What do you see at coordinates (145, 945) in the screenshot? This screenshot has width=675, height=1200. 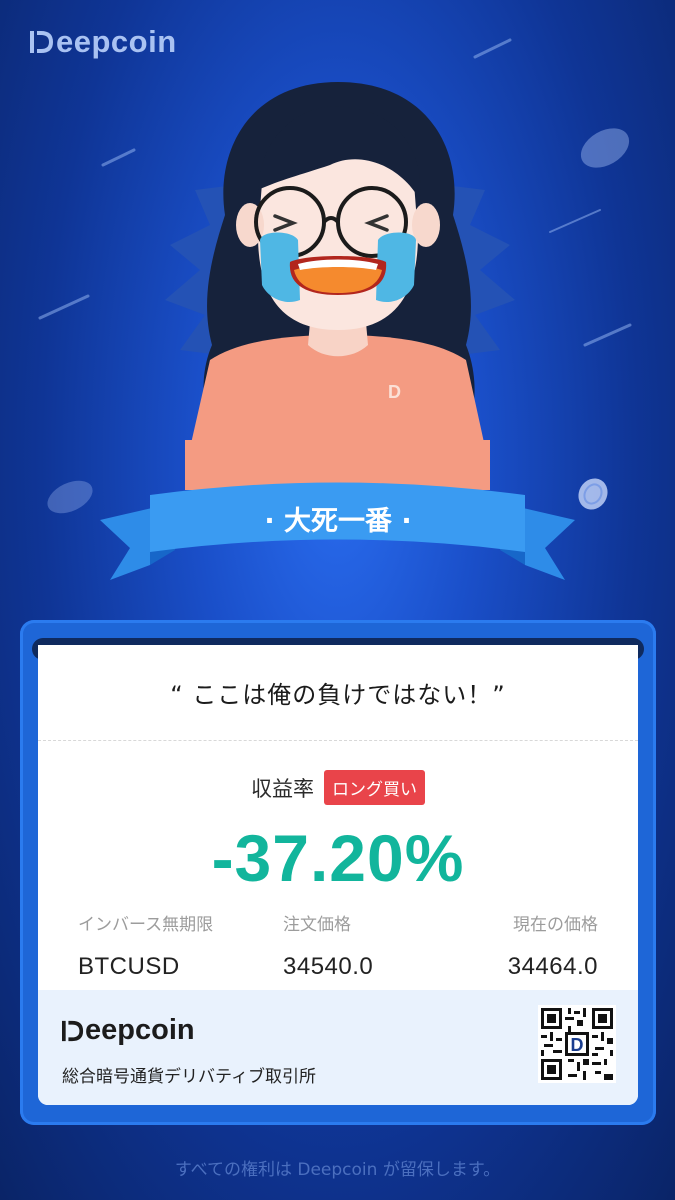 I see `contract-column: インバース無期限 BTCUSD` at bounding box center [145, 945].